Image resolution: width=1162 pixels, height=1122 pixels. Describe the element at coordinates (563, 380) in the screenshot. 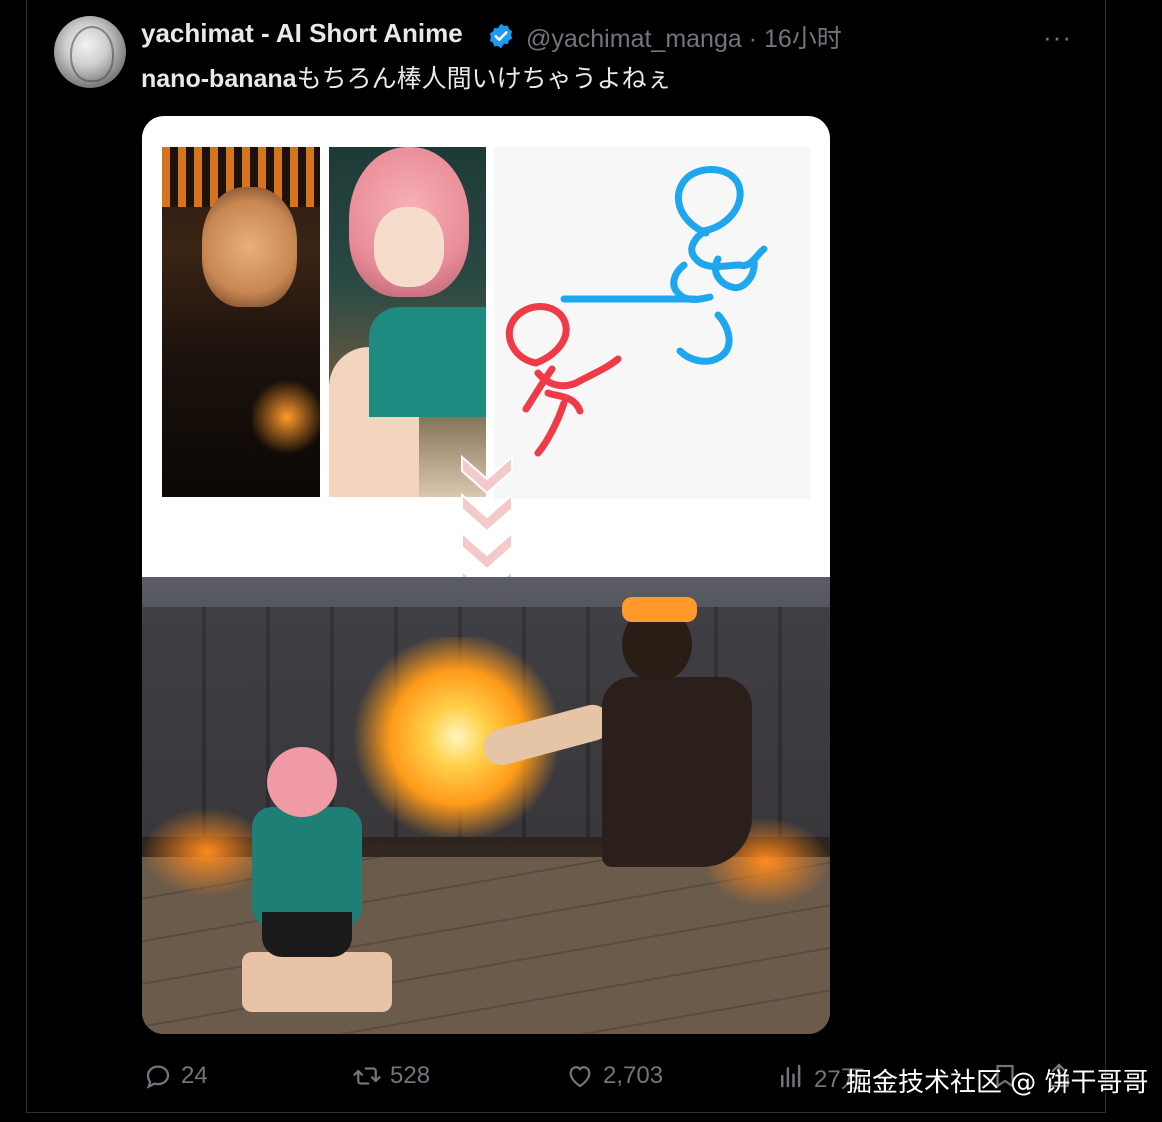

I see `red-stick-figure` at that location.